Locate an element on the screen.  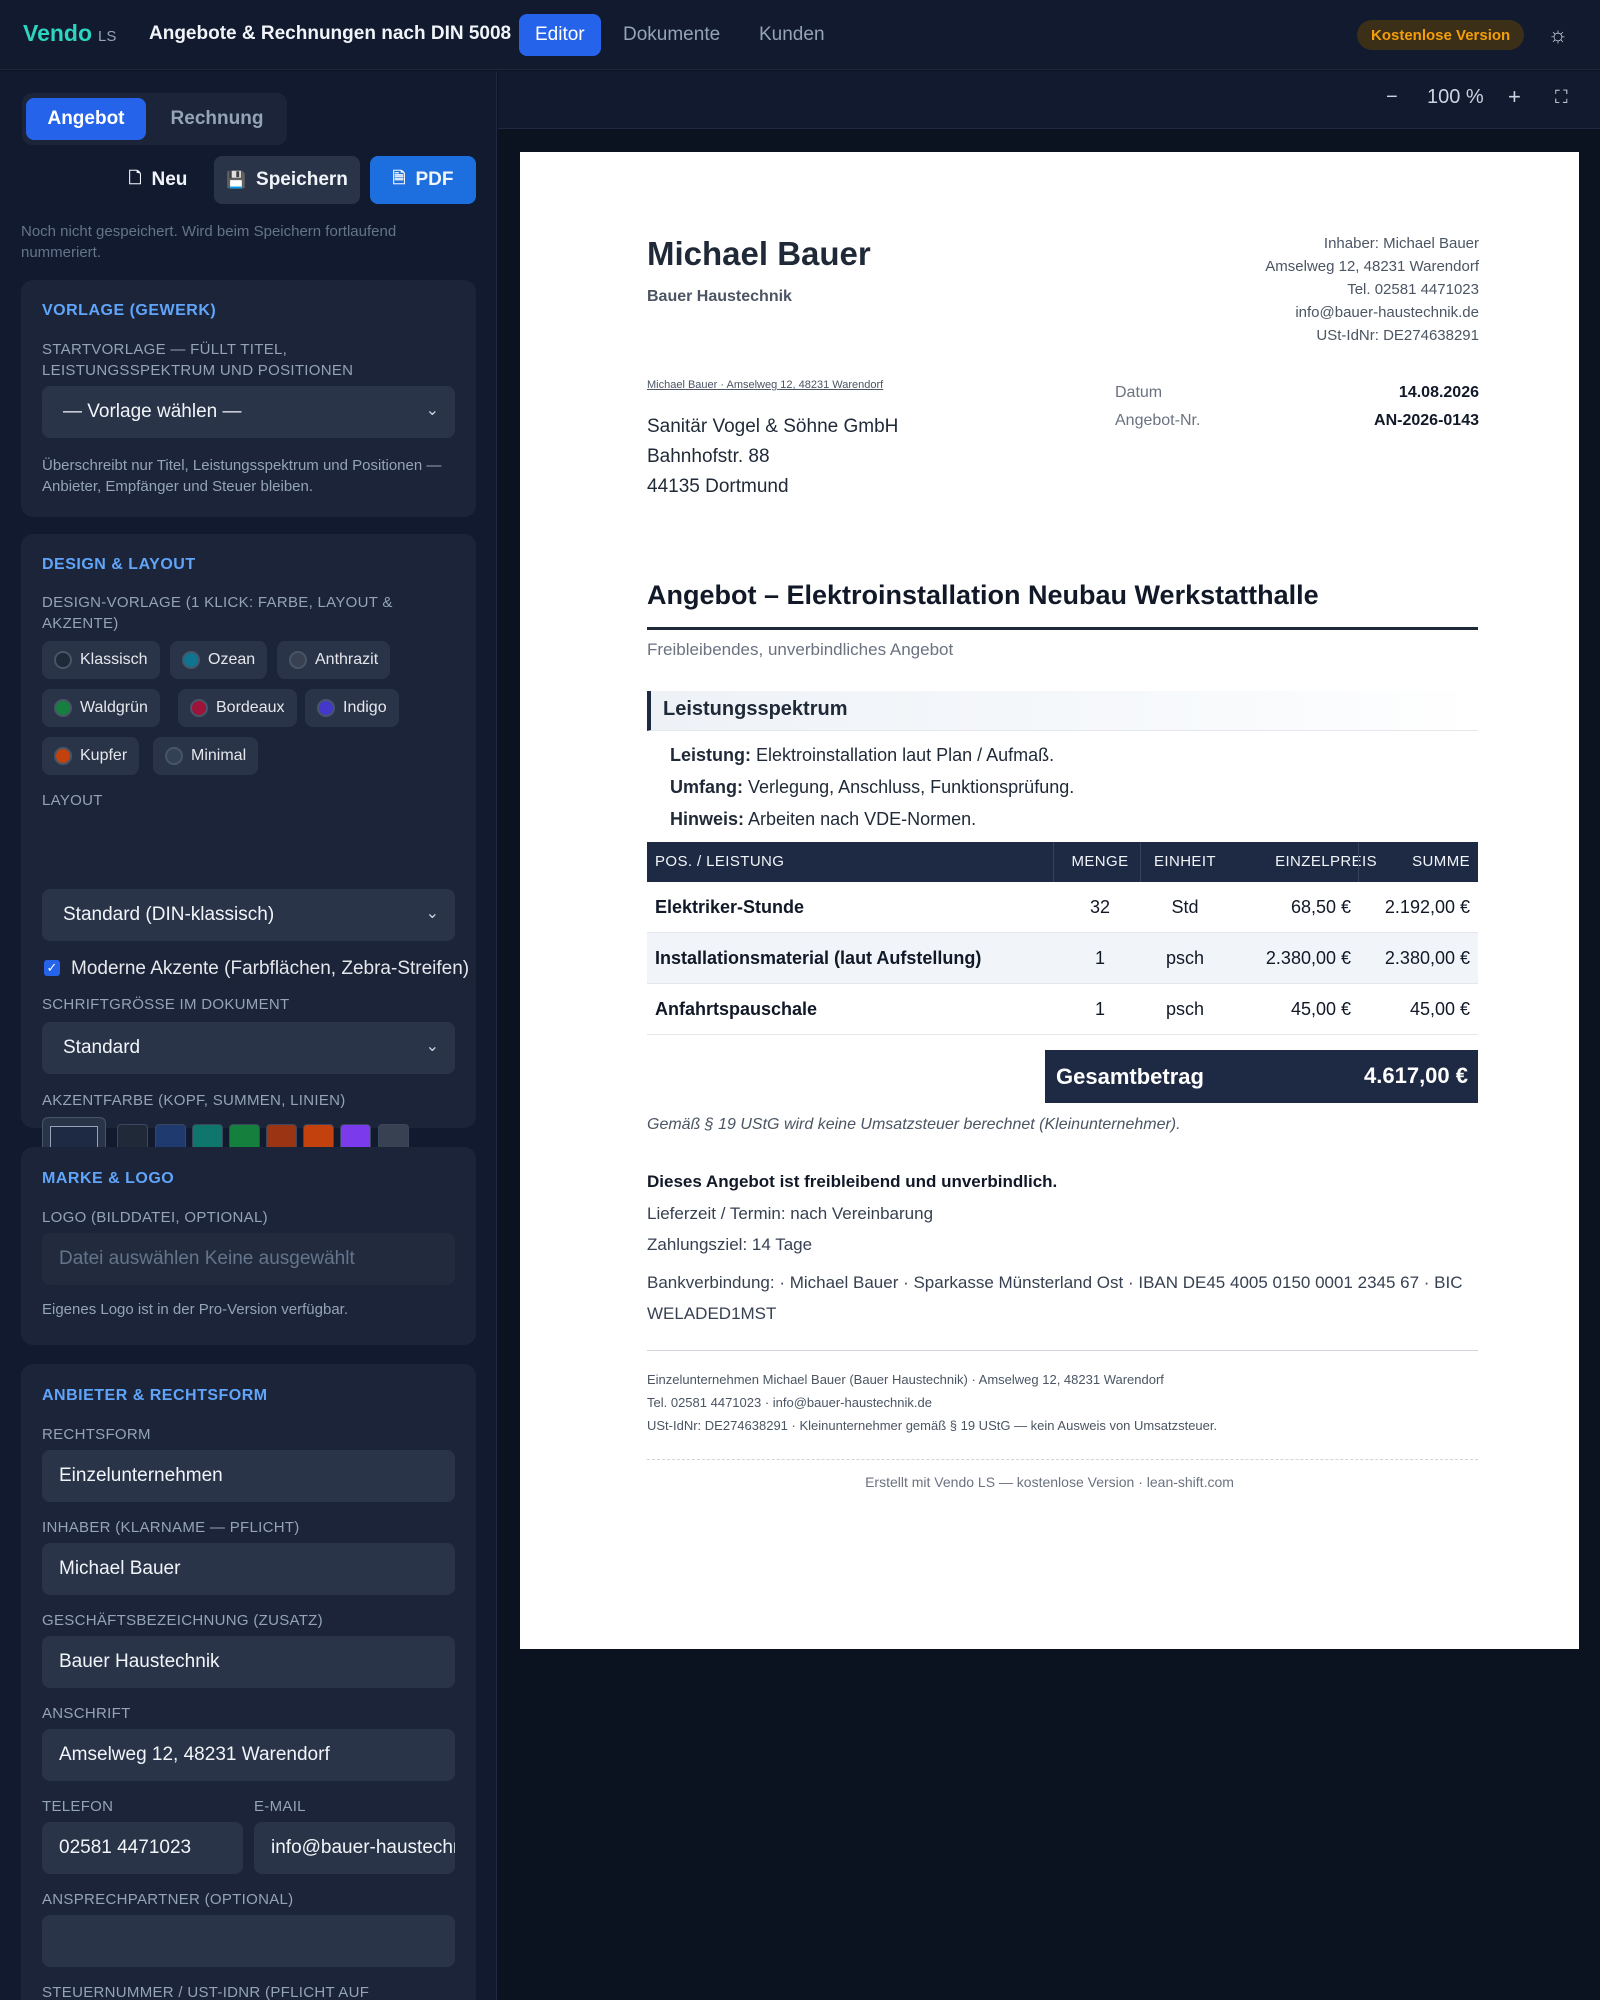
cell-desc: Elektriker-Stunde is located at coordinates (730, 907).